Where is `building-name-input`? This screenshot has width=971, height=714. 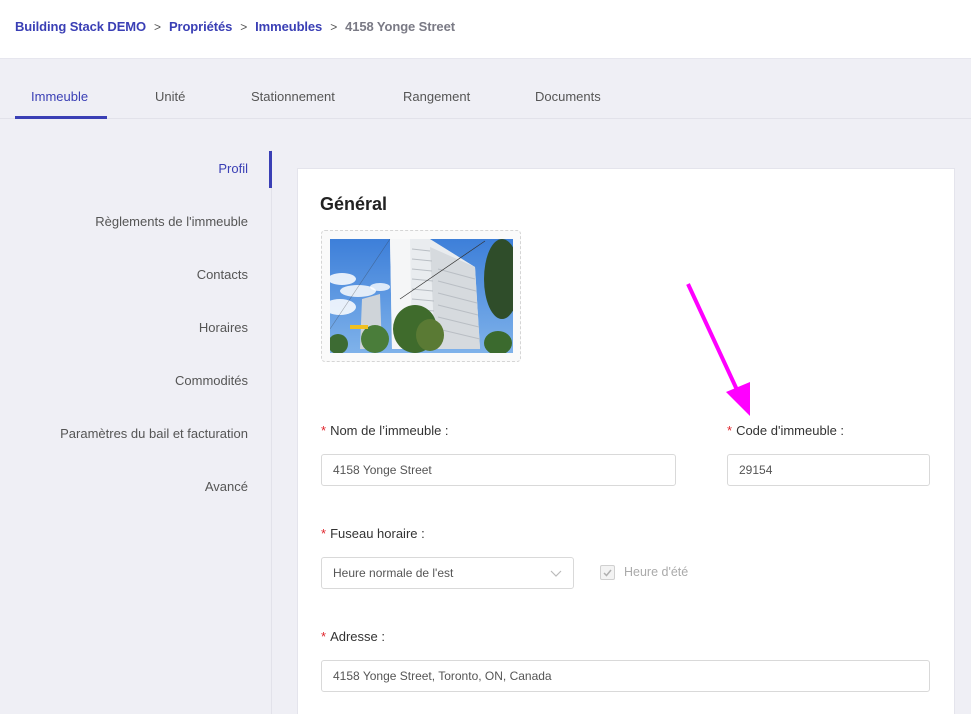
building-name-input is located at coordinates (498, 470).